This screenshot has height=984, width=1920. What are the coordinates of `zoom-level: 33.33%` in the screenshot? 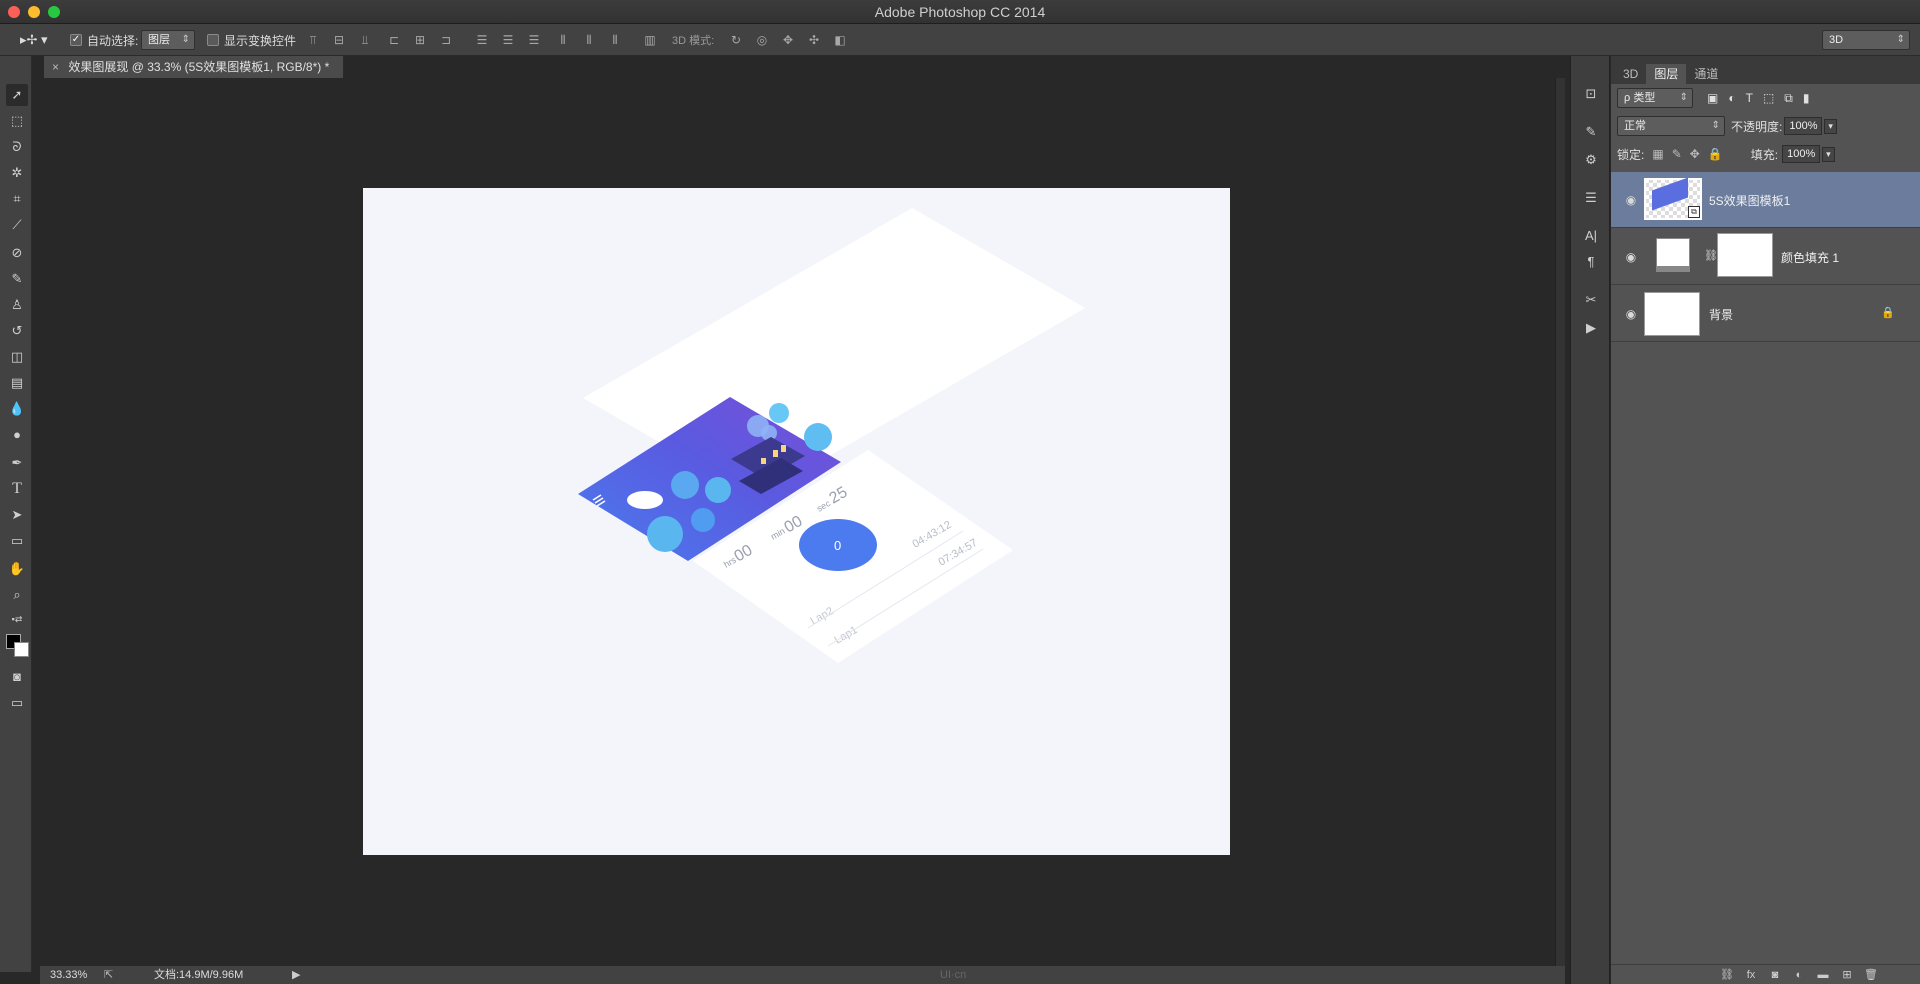 It's located at (68, 975).